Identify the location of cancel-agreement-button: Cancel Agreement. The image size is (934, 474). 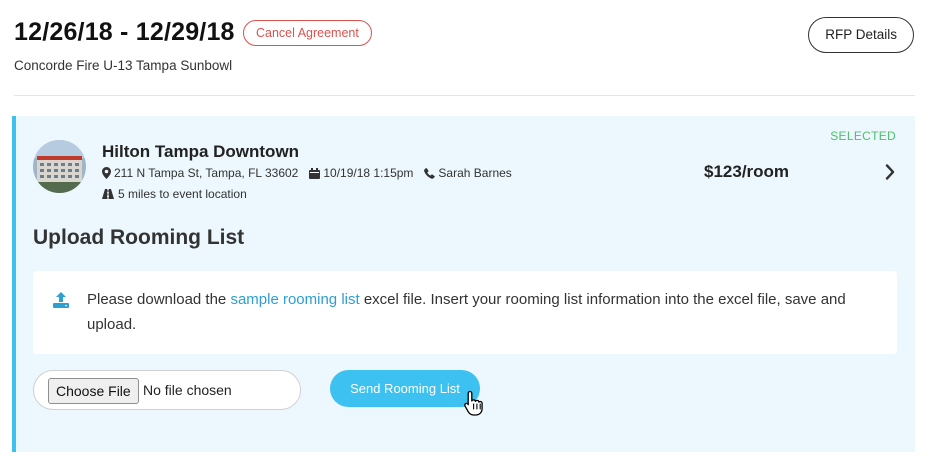
(307, 33).